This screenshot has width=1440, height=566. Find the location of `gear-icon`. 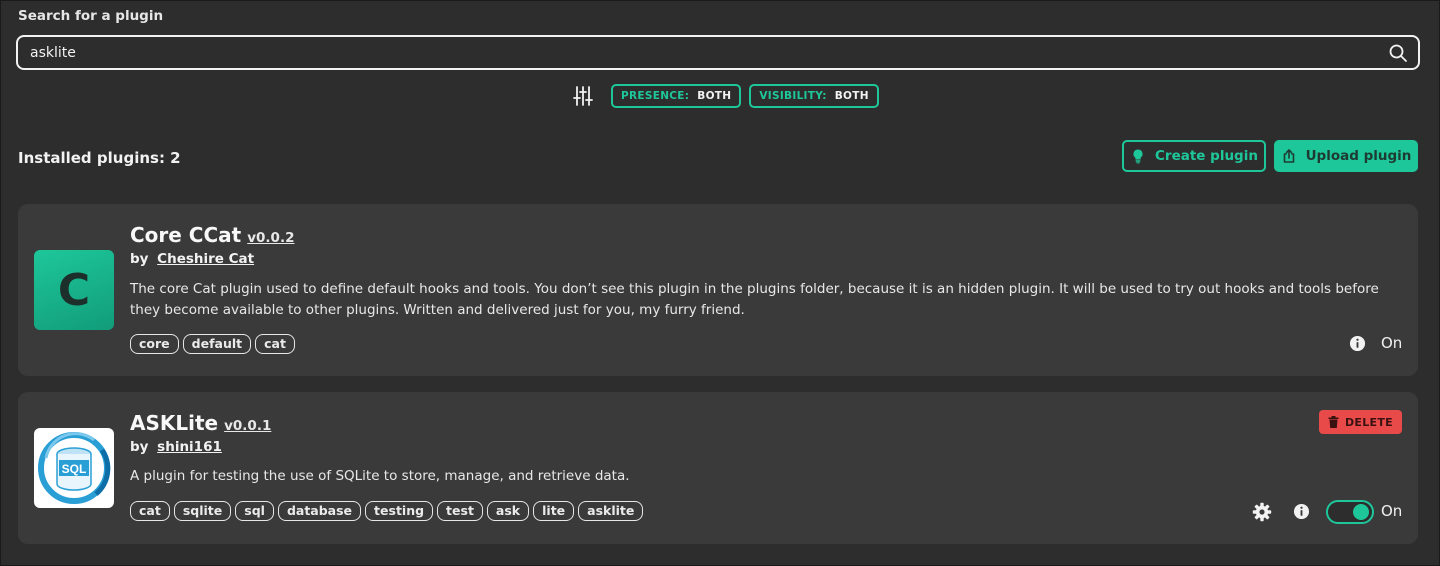

gear-icon is located at coordinates (1262, 512).